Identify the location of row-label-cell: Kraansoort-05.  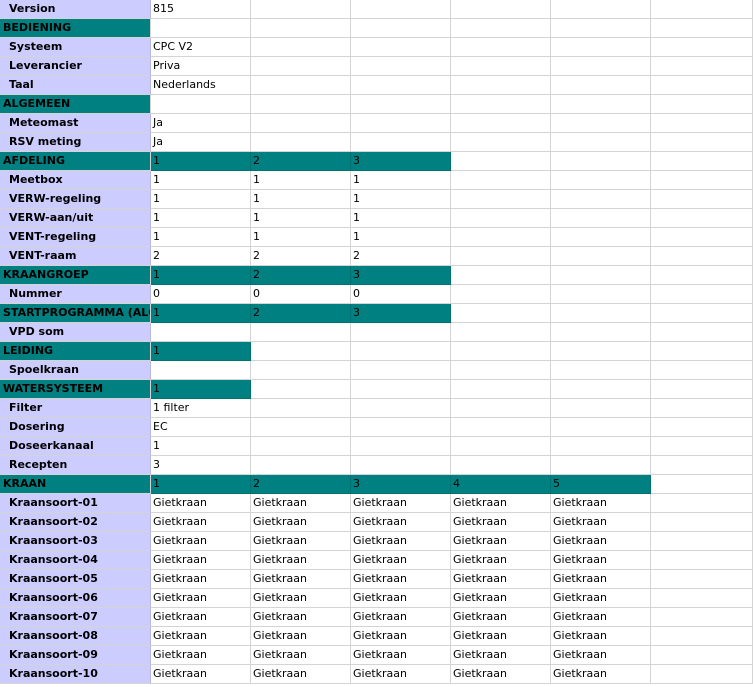
(75, 579).